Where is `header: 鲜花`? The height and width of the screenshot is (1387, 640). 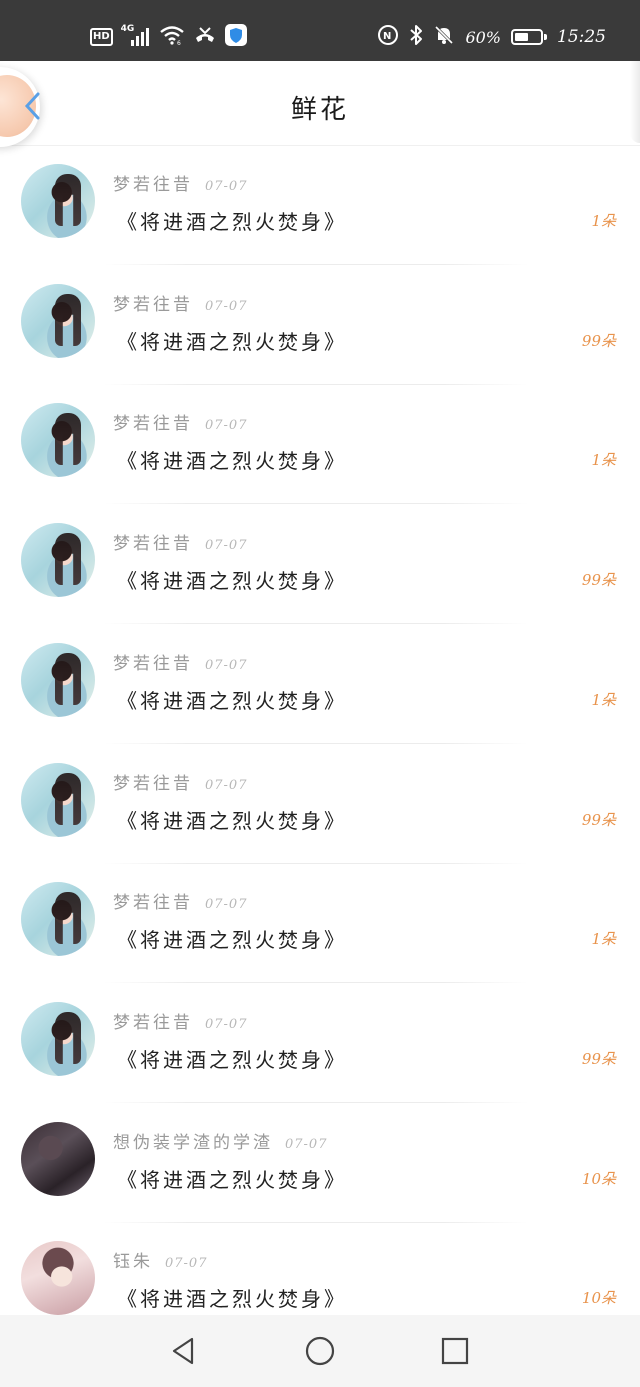 header: 鲜花 is located at coordinates (320, 104).